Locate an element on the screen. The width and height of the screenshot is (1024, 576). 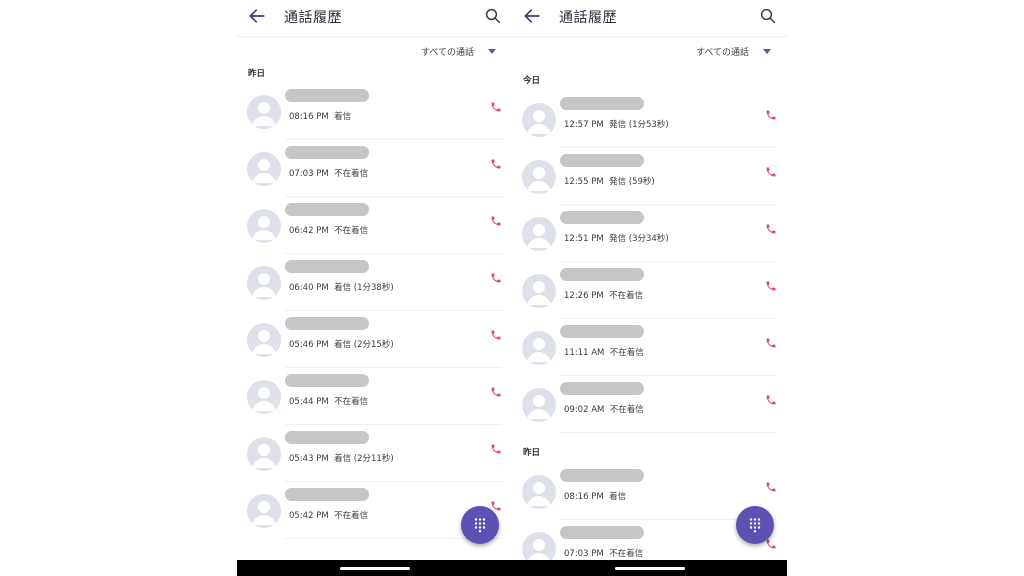
call-status: 着信 (2分15秒) is located at coordinates (364, 345).